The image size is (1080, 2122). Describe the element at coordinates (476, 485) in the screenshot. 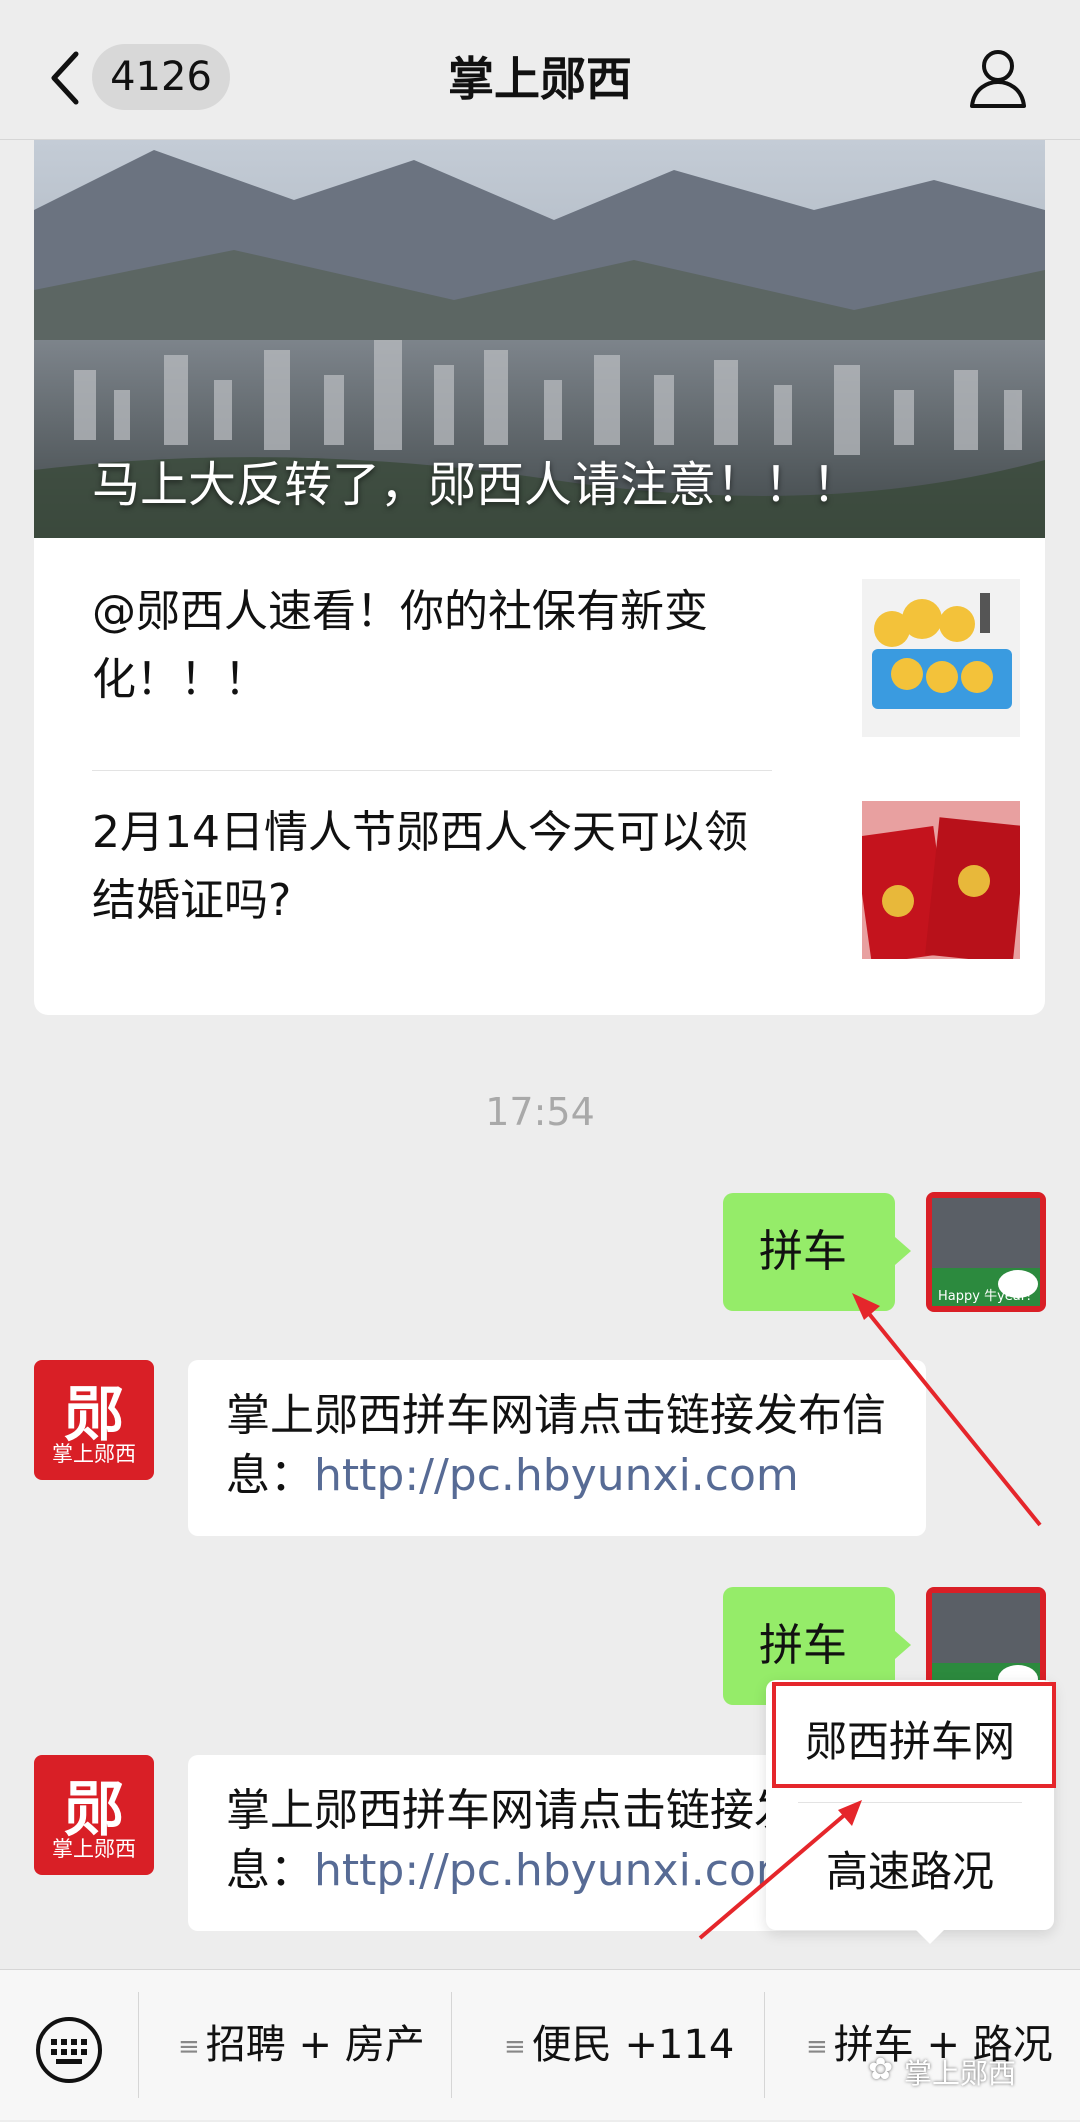

I see `cover-article-title: 马上大反转了，郧西人请注意！！！` at that location.